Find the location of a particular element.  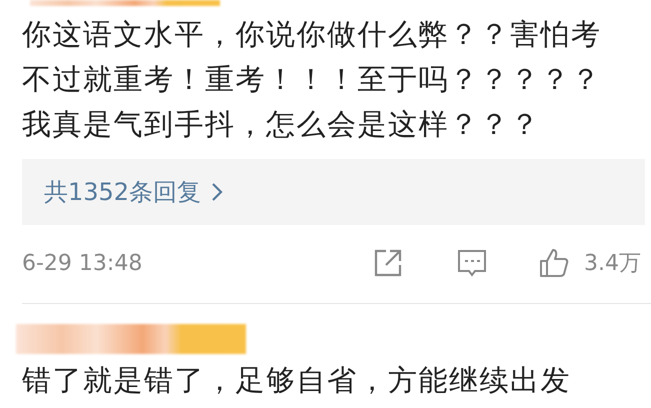

thumbs-up-icon is located at coordinates (554, 263).